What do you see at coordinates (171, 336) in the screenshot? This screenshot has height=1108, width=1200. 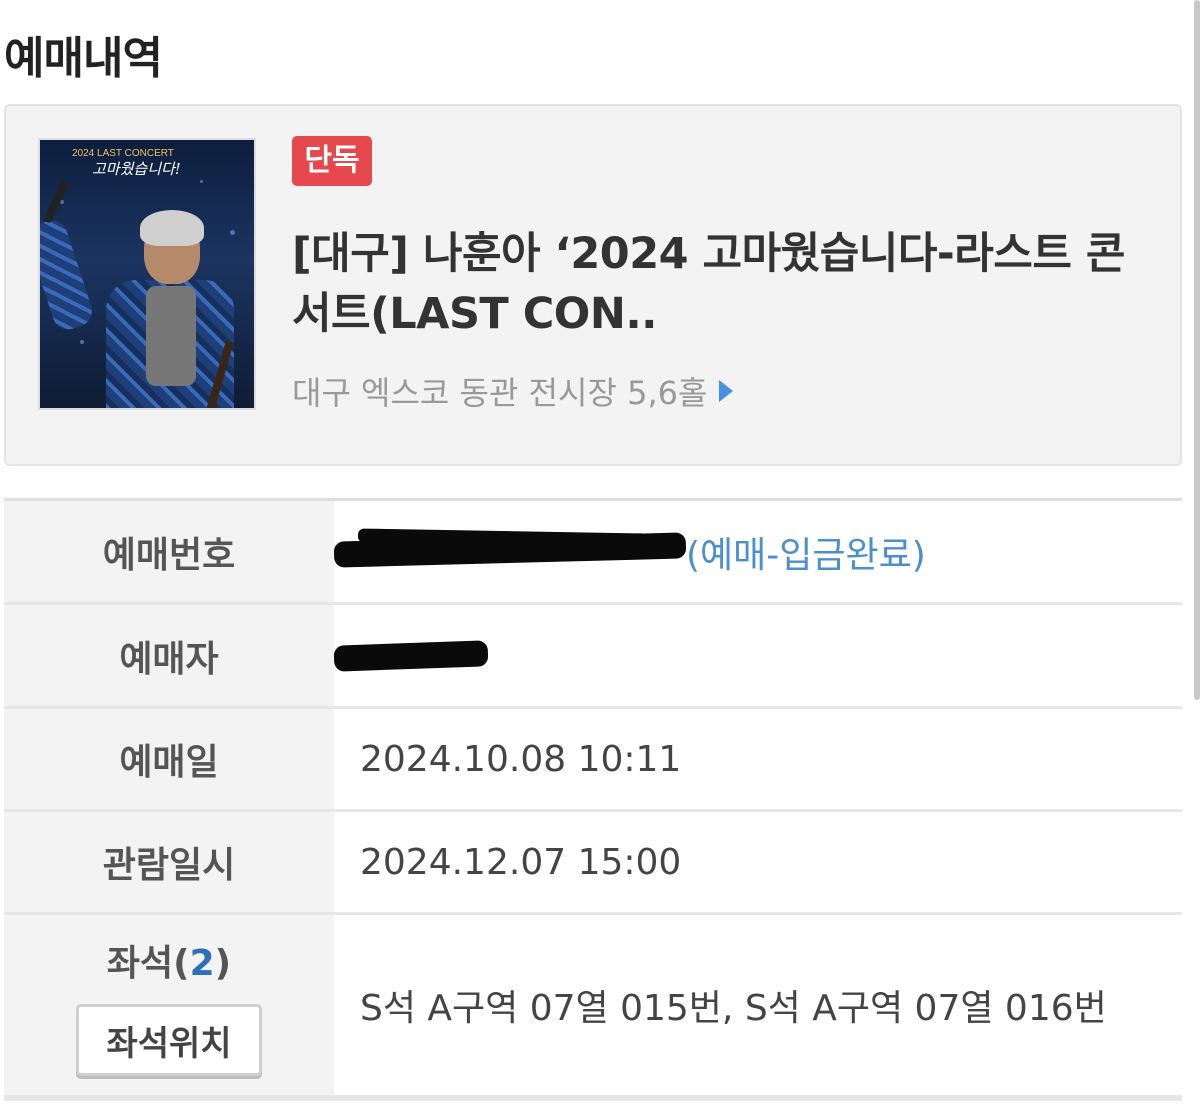 I see `poster-figure-shirt` at bounding box center [171, 336].